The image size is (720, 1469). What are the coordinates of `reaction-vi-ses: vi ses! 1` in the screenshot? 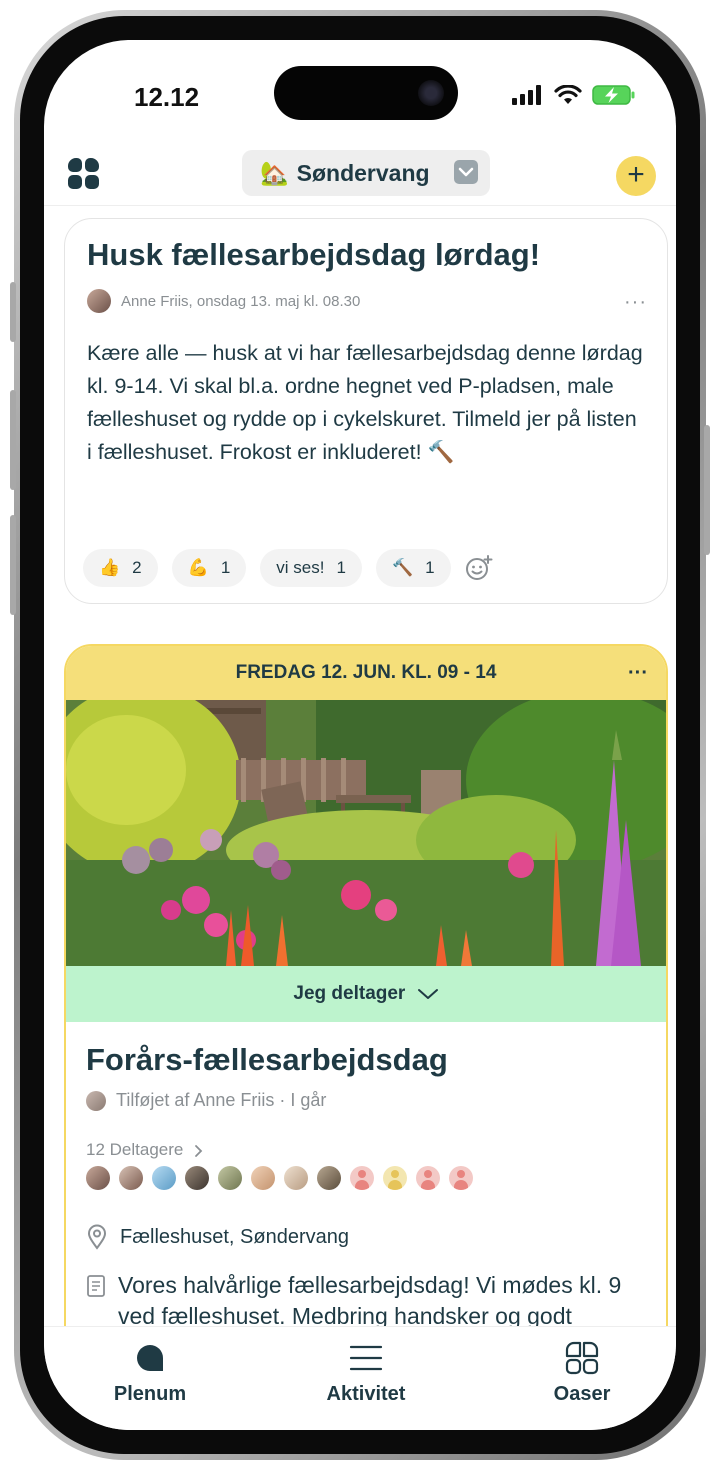 It's located at (311, 568).